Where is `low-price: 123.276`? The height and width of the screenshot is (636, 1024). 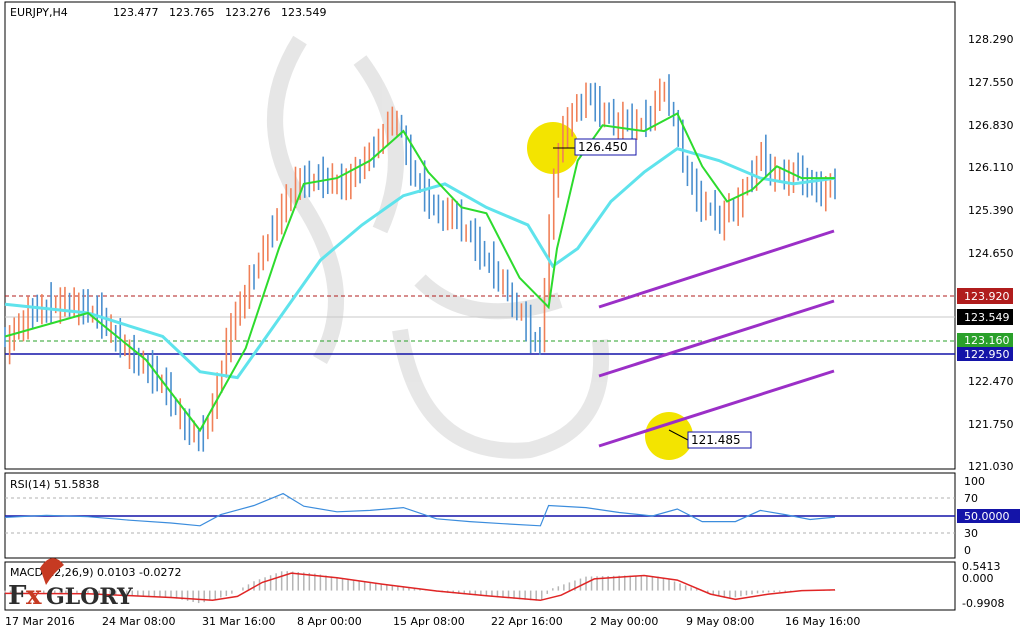
low-price: 123.276 is located at coordinates (248, 12).